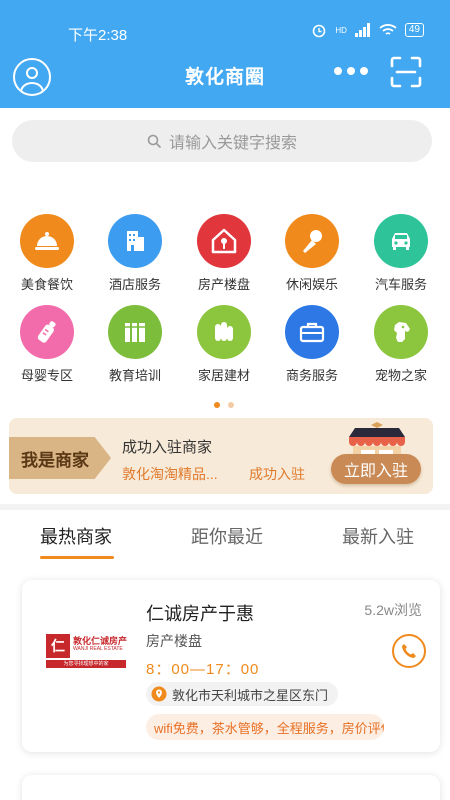  I want to click on search-input: 请输入关键字搜索, so click(222, 141).